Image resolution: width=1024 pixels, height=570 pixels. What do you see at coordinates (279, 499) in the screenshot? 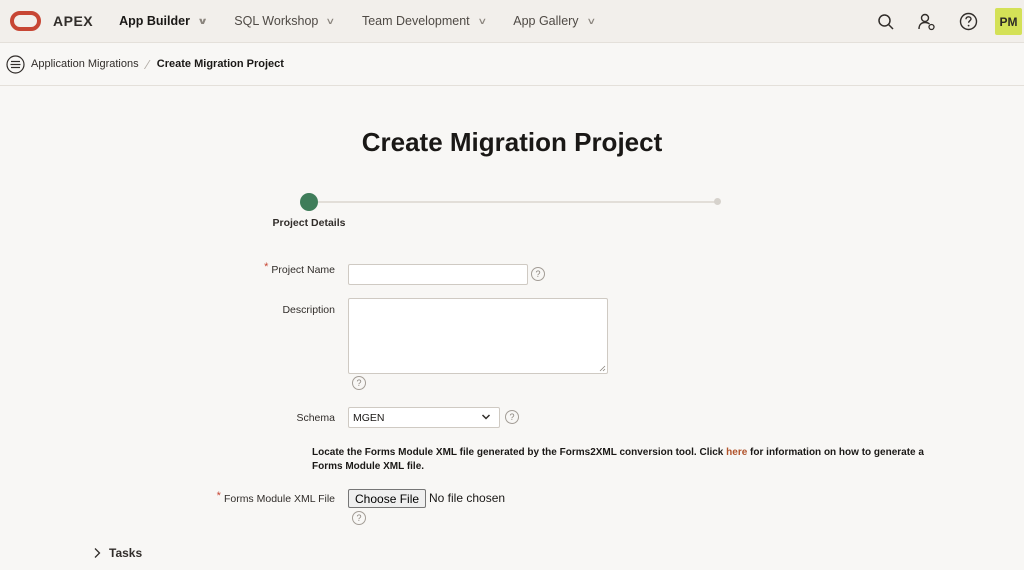
I see `forms-module-file-label-text: Forms Module XML File` at bounding box center [279, 499].